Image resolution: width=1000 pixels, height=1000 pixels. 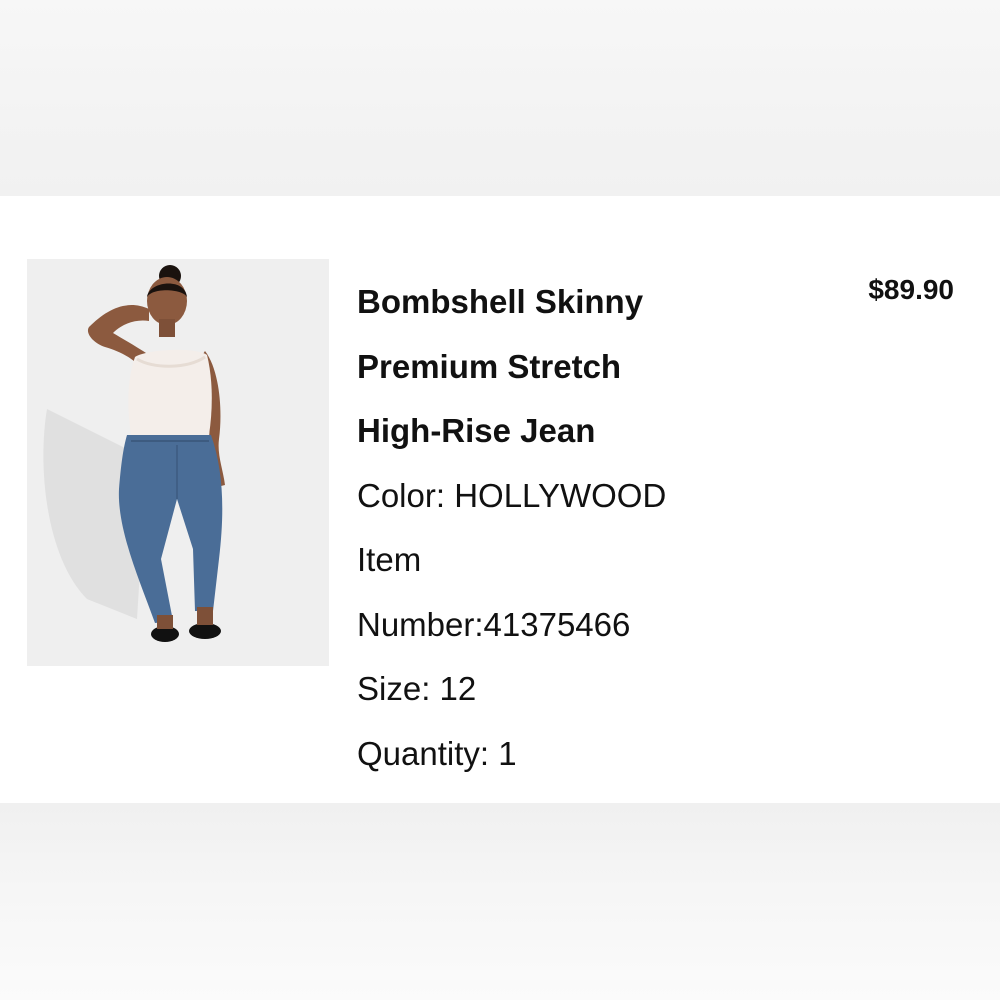 What do you see at coordinates (911, 289) in the screenshot?
I see `product-price: $89.90` at bounding box center [911, 289].